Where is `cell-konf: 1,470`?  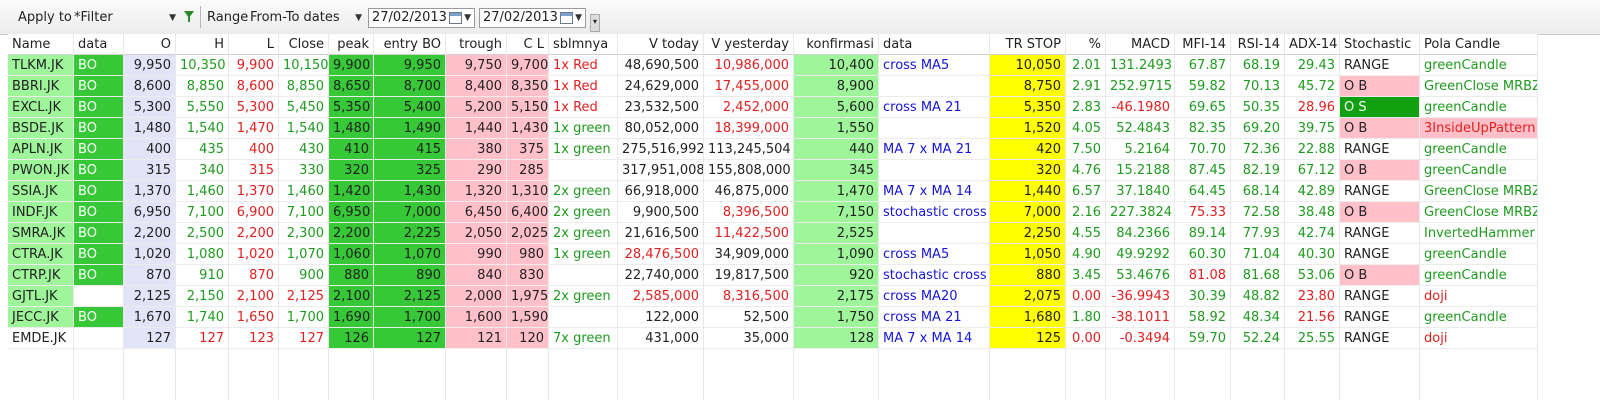
cell-konf: 1,470 is located at coordinates (836, 191).